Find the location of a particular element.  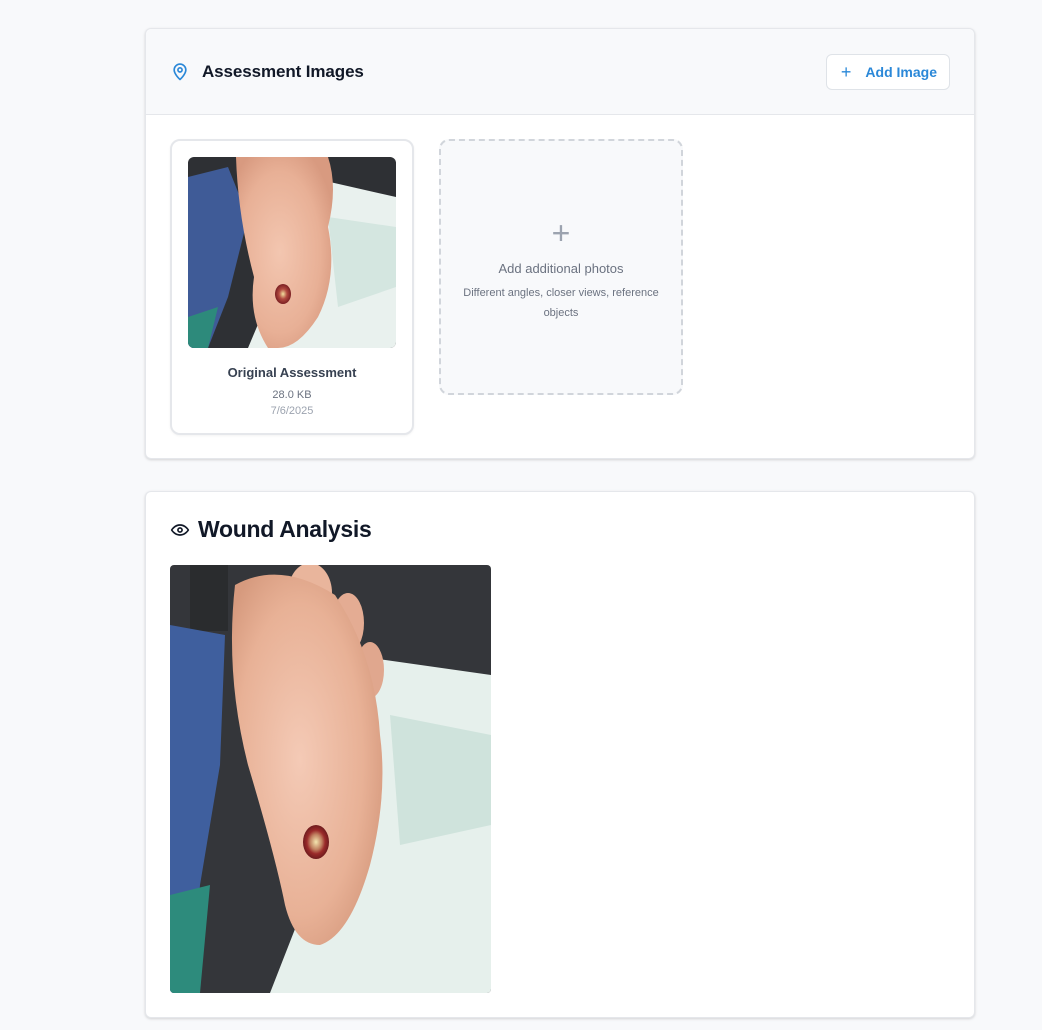

assessment-images-header: Assessment Images + Add Image is located at coordinates (560, 72).